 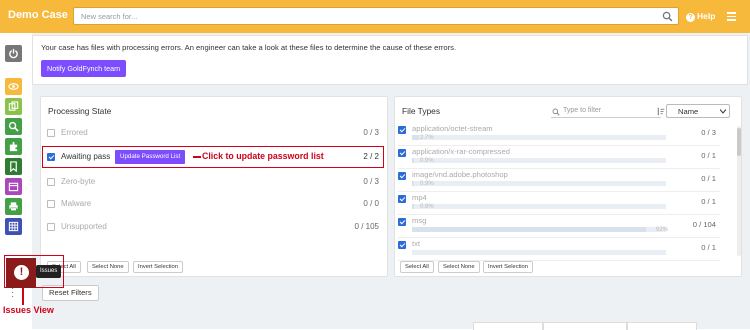 I want to click on state-row-zero-byte: Zero-byte 0 / 3, so click(x=213, y=183).